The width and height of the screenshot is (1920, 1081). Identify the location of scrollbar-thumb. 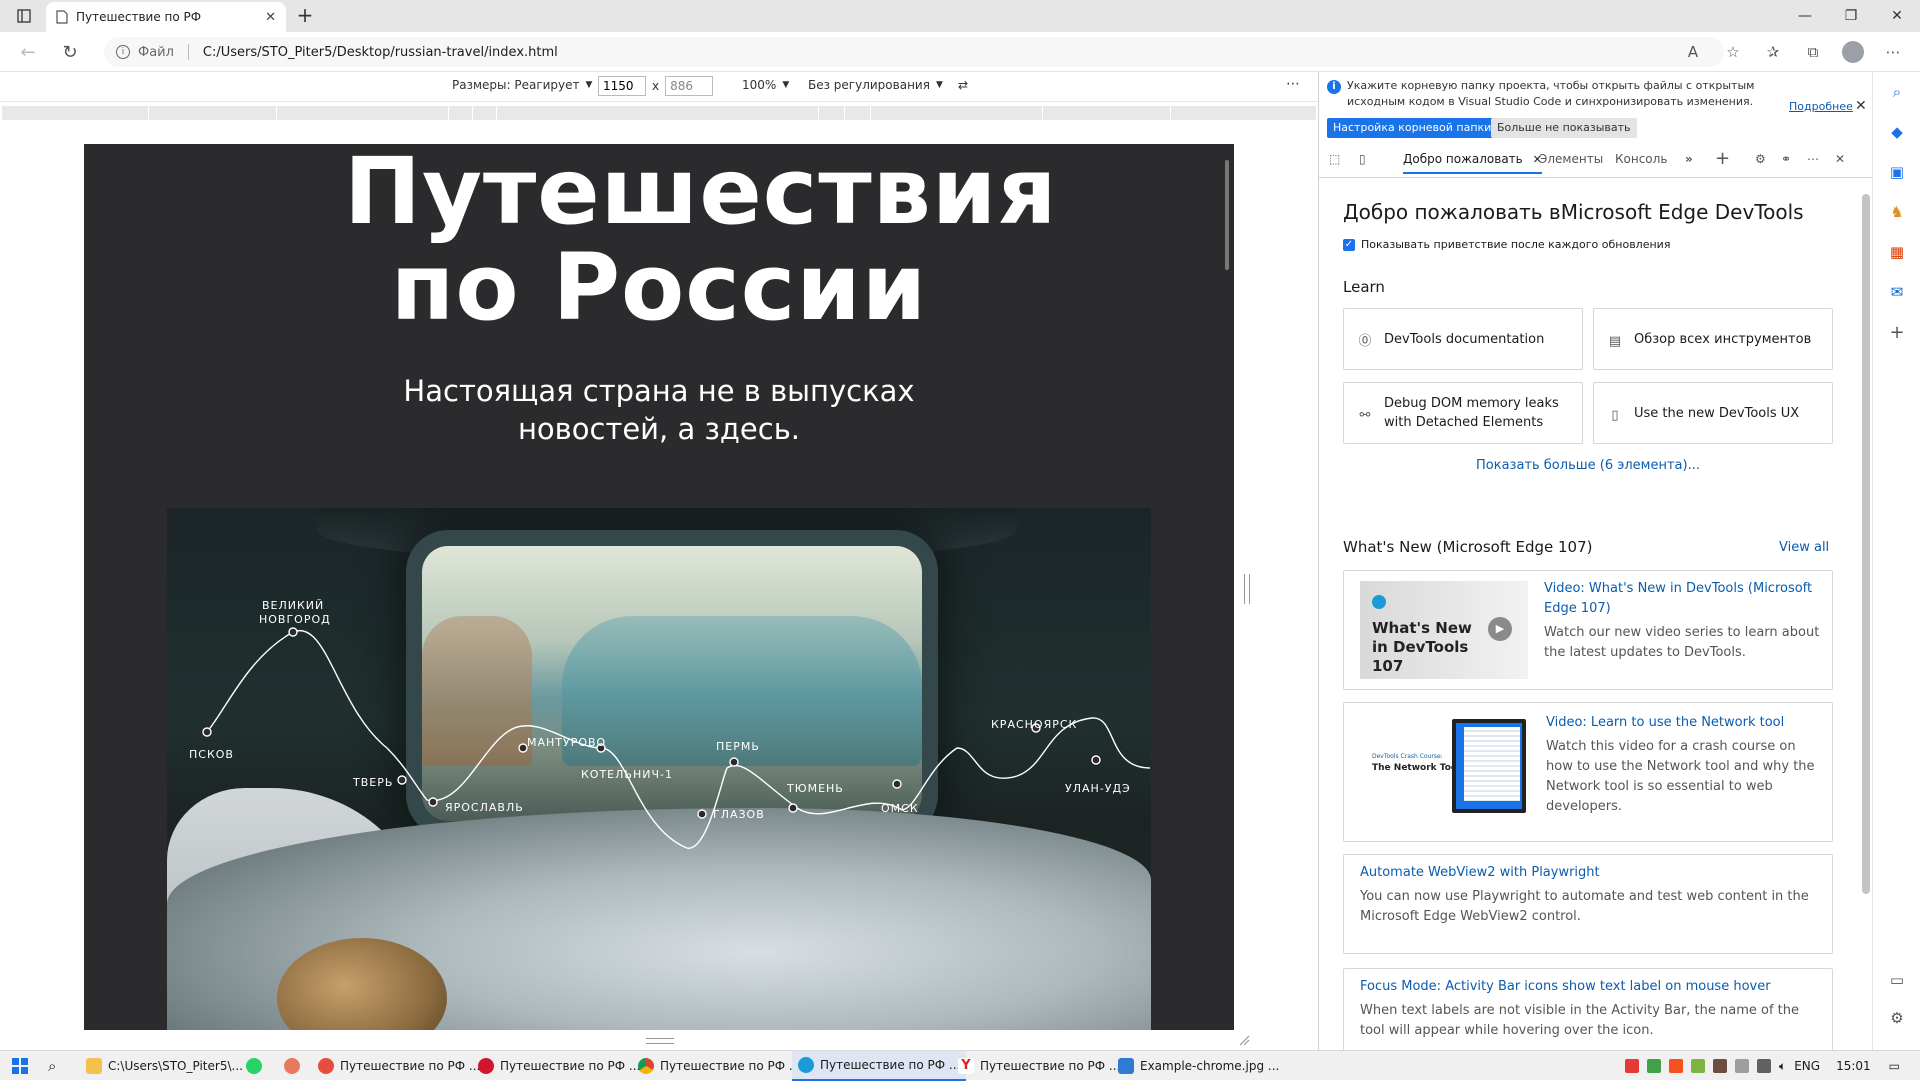
(1866, 544).